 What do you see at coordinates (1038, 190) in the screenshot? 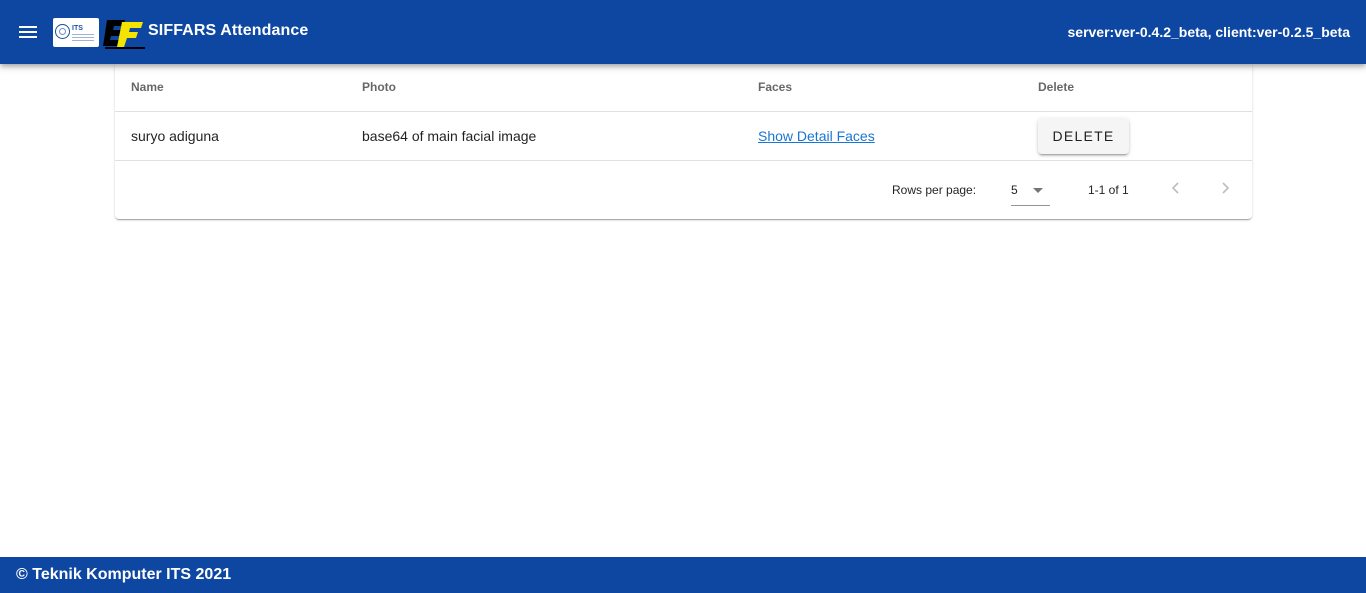
I see `dropdown-caret-icon` at bounding box center [1038, 190].